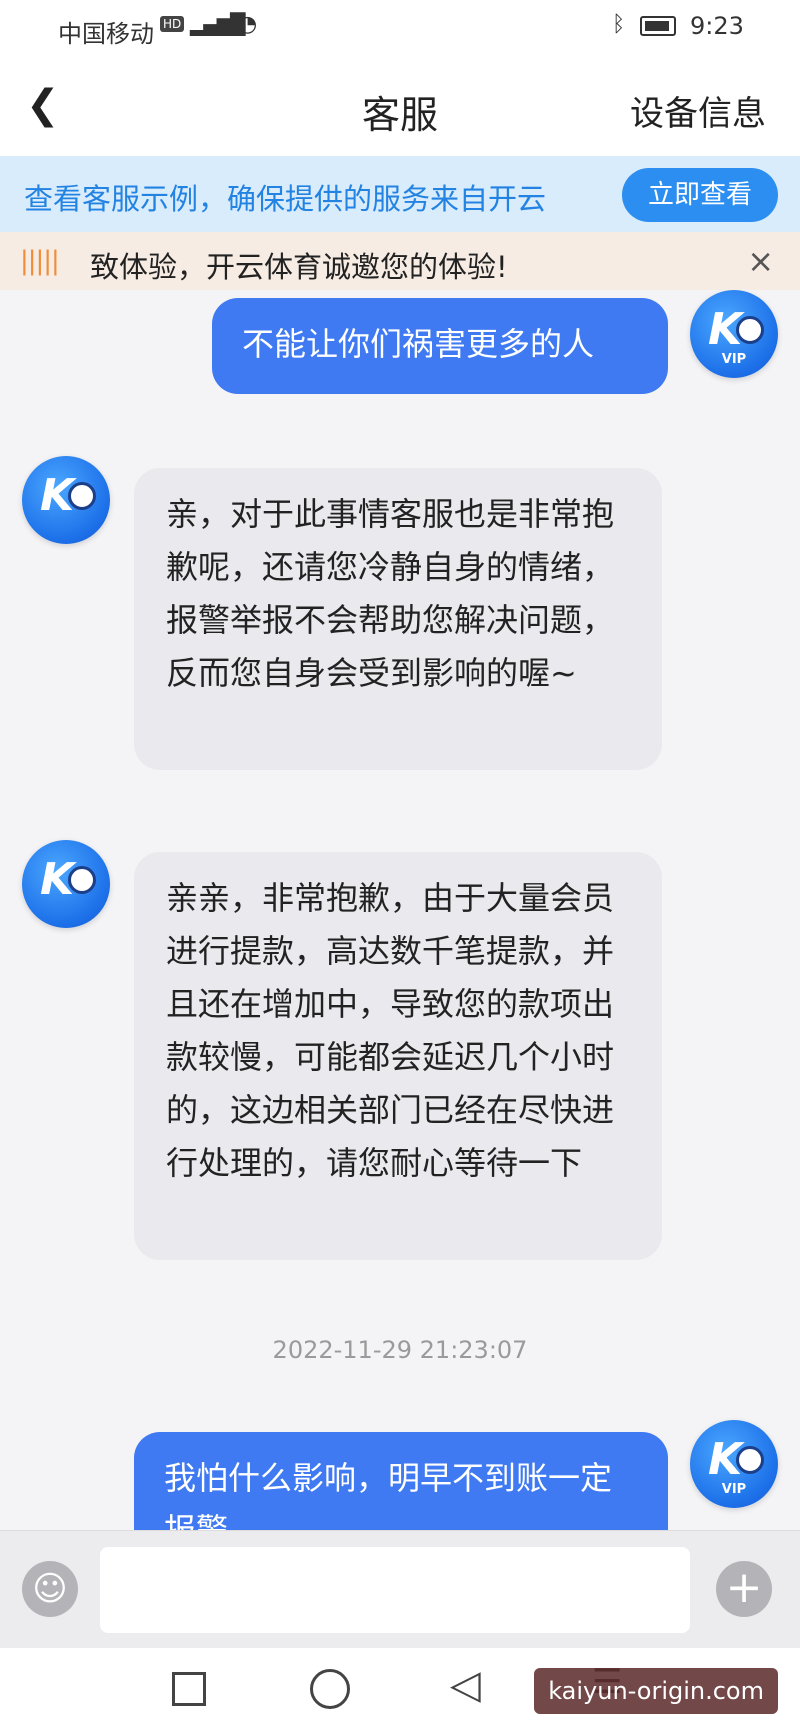 This screenshot has height=1733, width=800. Describe the element at coordinates (248, 24) in the screenshot. I see `wifi-icon: ◔` at that location.